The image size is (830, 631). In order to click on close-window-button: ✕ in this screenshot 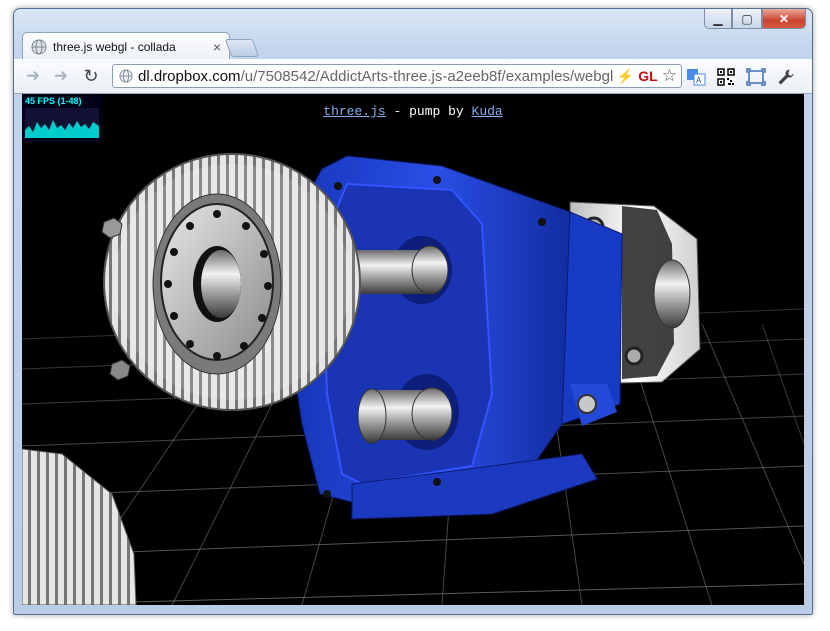, I will do `click(784, 19)`.